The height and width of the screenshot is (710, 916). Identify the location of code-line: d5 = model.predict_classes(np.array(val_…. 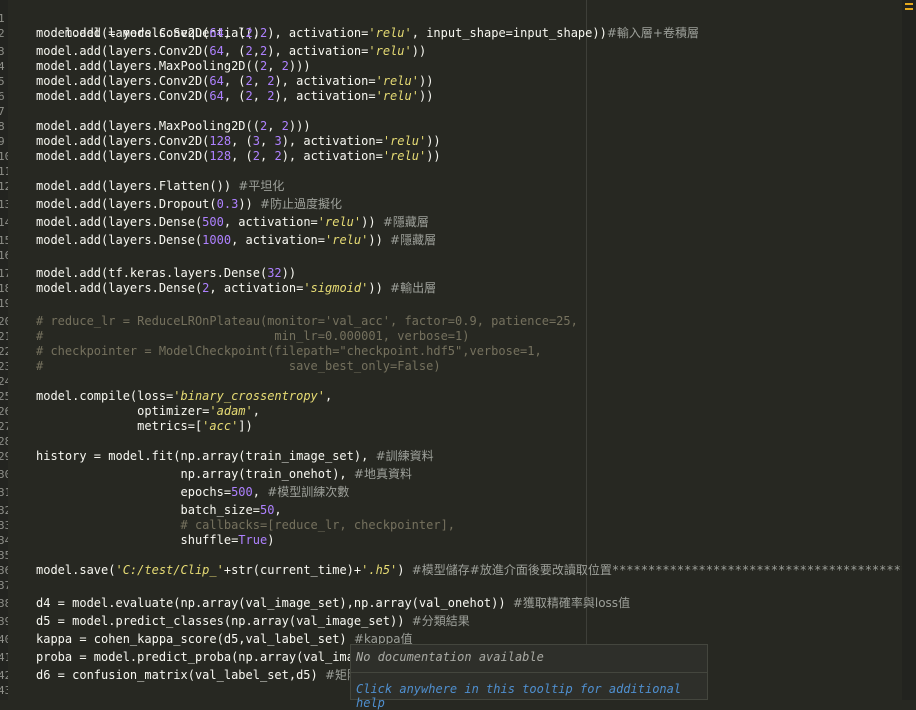
(253, 621).